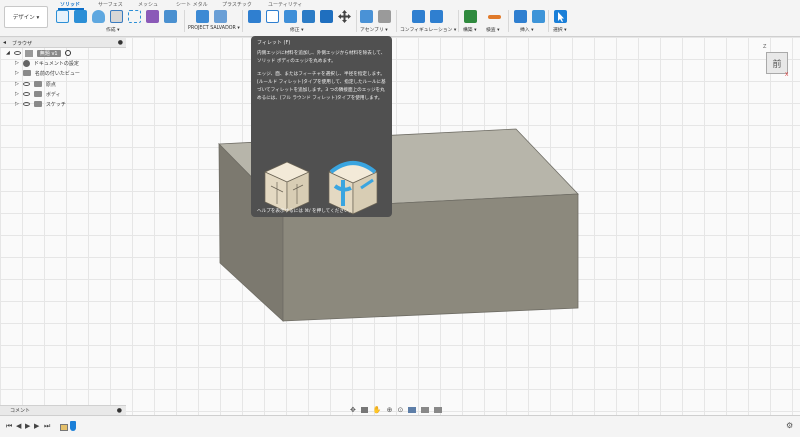  I want to click on automate-icon, so click(202, 16).